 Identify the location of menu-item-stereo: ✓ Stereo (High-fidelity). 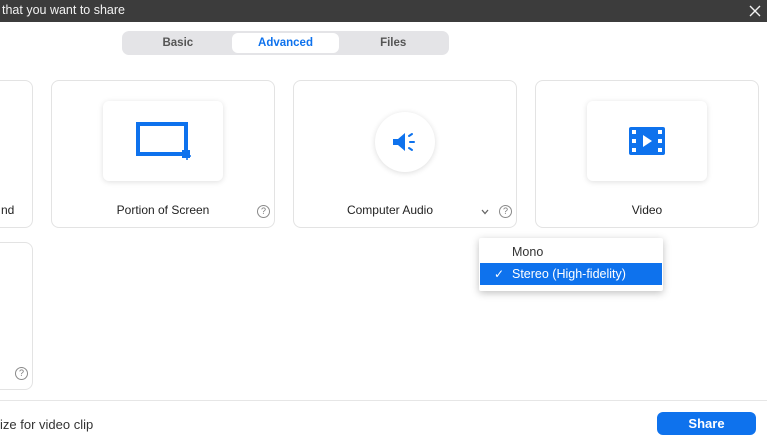
(571, 274).